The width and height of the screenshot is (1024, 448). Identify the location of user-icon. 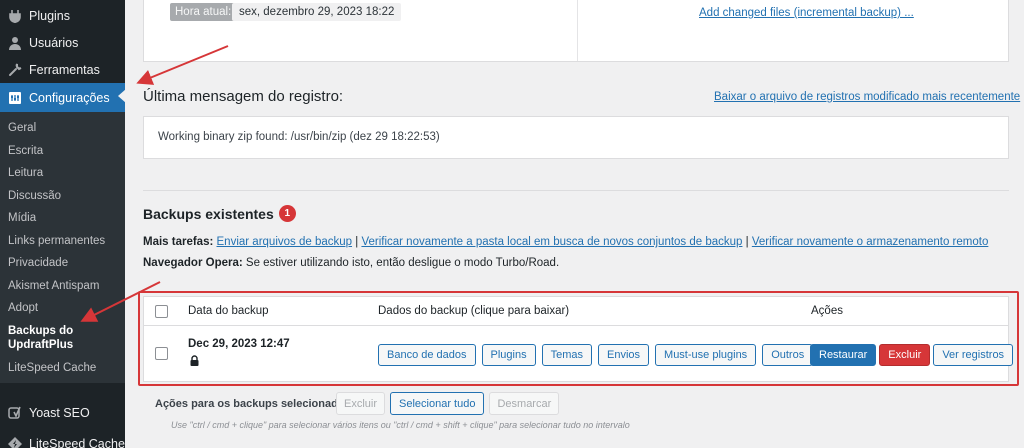
(15, 43).